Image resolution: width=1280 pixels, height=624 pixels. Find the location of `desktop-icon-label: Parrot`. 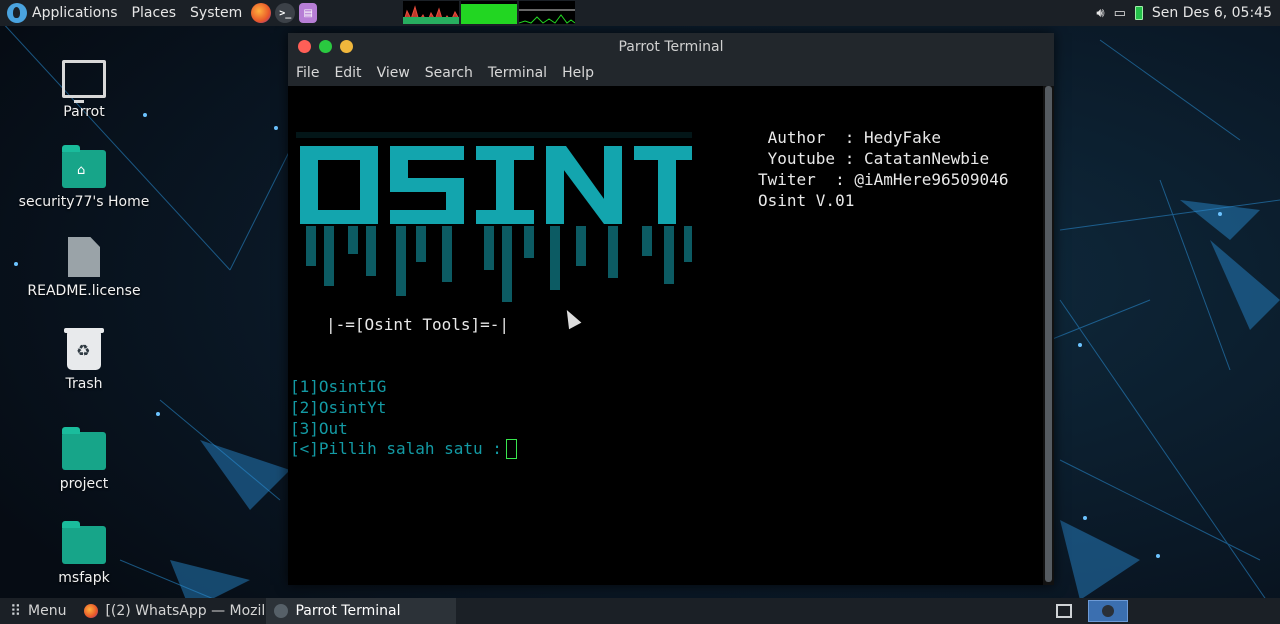

desktop-icon-label: Parrot is located at coordinates (84, 112).